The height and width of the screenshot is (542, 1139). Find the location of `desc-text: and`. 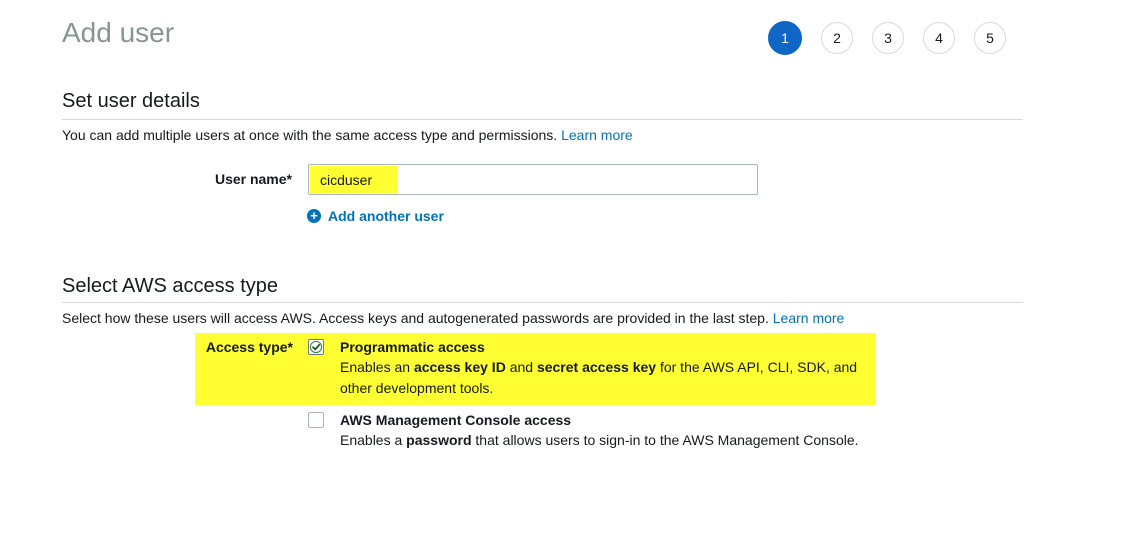

desc-text: and is located at coordinates (521, 367).